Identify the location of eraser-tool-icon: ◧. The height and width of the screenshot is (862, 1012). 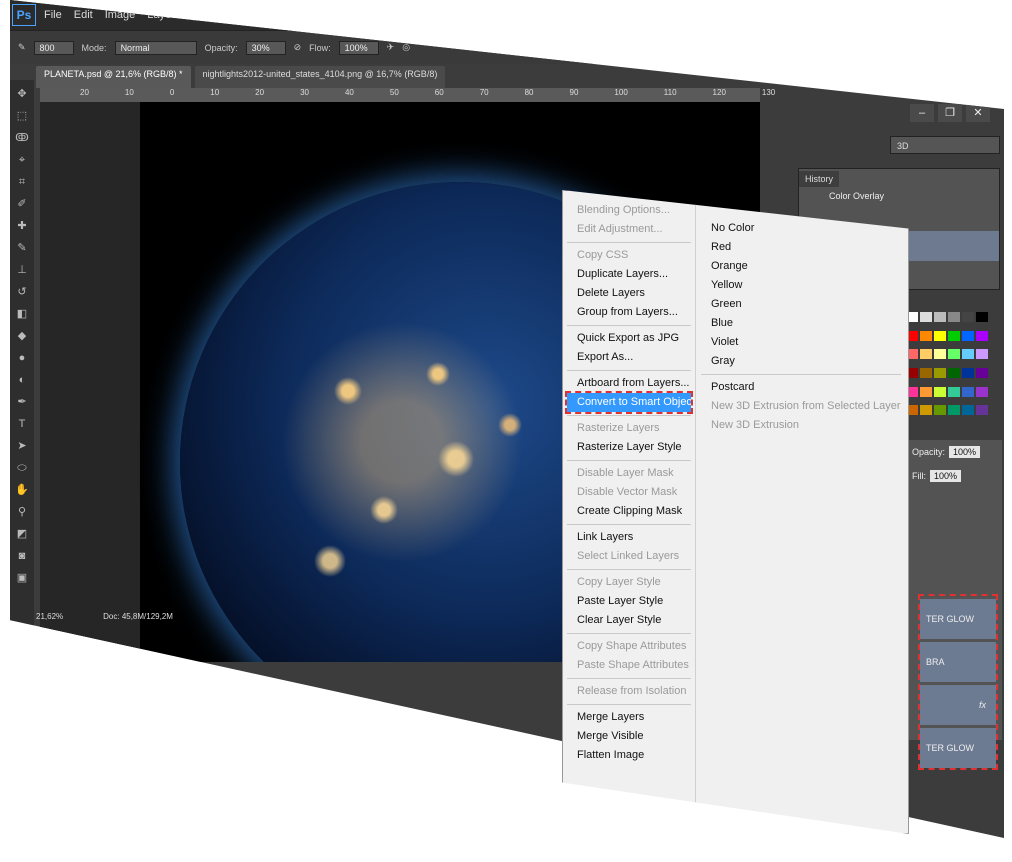
(22, 314).